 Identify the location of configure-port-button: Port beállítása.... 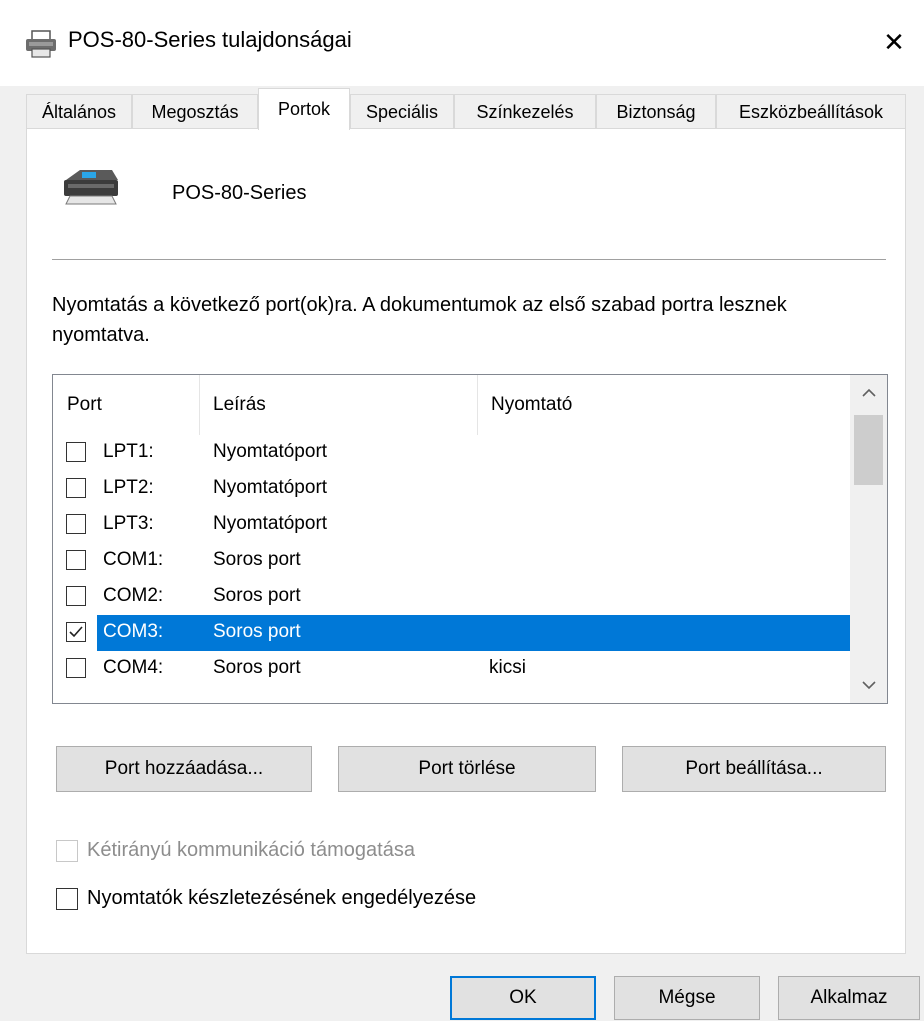
(754, 769).